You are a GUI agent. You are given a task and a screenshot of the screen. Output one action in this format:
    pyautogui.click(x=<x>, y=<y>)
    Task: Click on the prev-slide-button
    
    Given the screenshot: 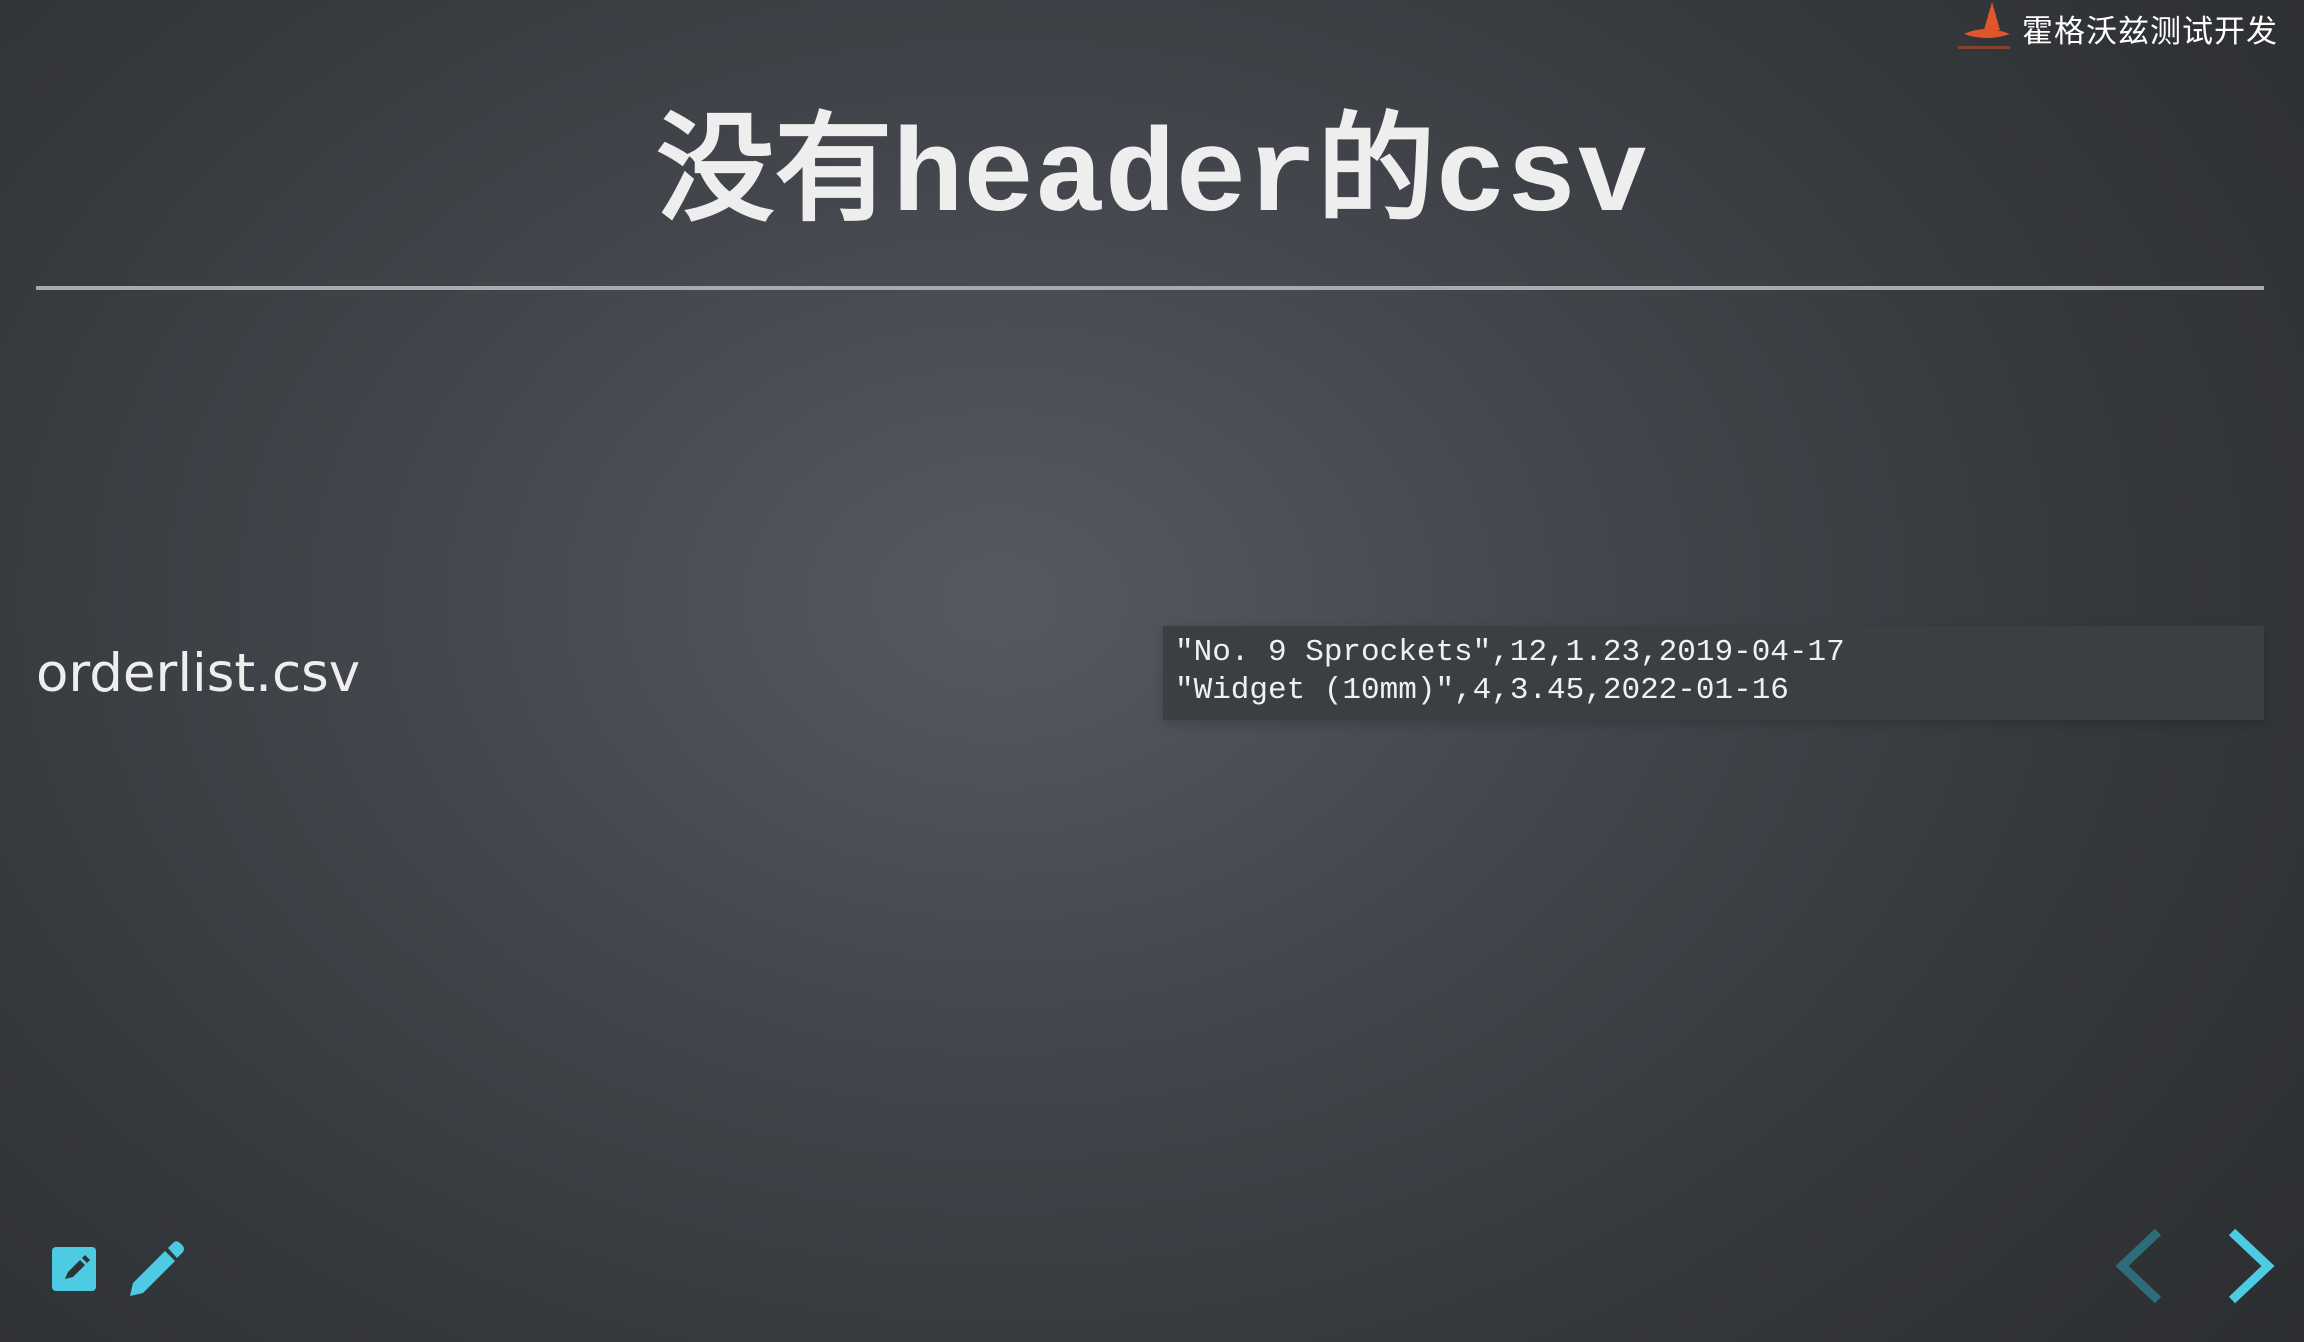 What is the action you would take?
    pyautogui.click(x=2143, y=1266)
    